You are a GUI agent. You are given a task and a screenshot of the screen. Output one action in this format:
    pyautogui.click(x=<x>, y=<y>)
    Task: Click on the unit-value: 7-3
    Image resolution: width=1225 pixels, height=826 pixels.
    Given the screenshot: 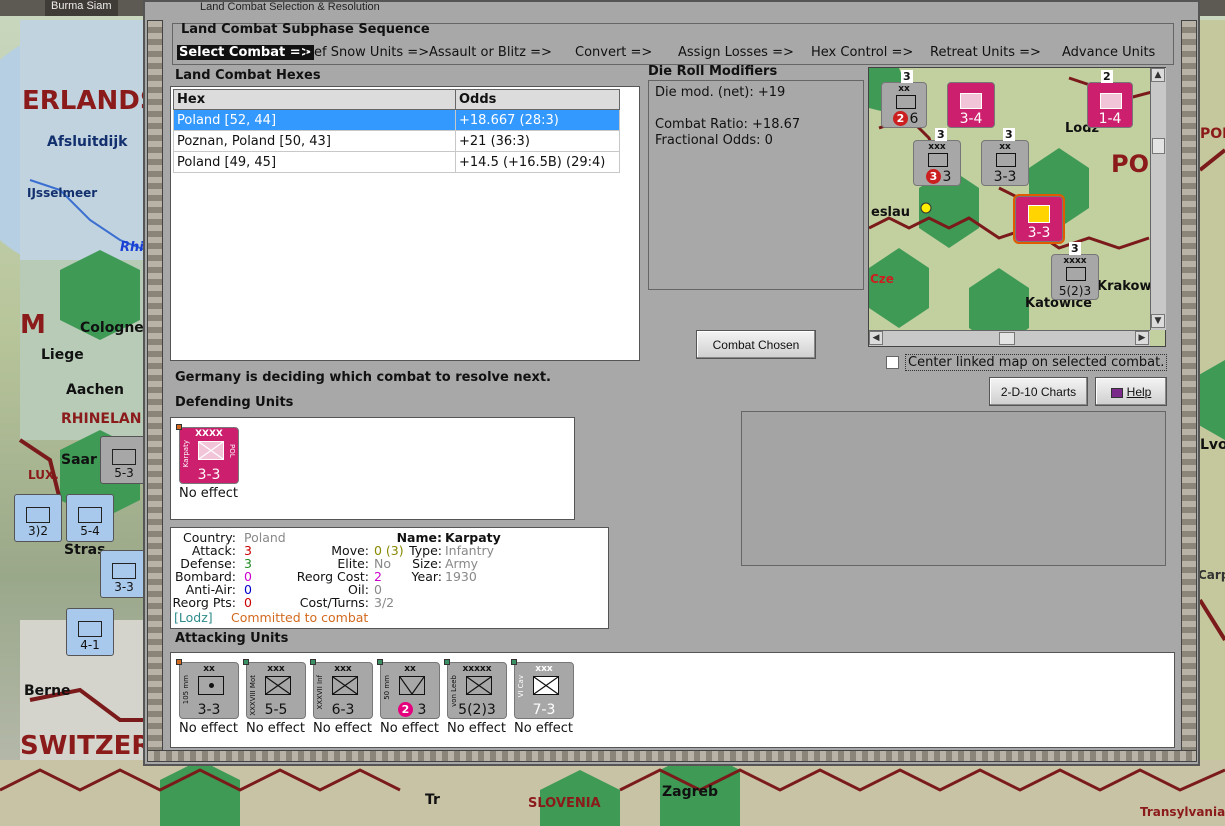 What is the action you would take?
    pyautogui.click(x=544, y=710)
    